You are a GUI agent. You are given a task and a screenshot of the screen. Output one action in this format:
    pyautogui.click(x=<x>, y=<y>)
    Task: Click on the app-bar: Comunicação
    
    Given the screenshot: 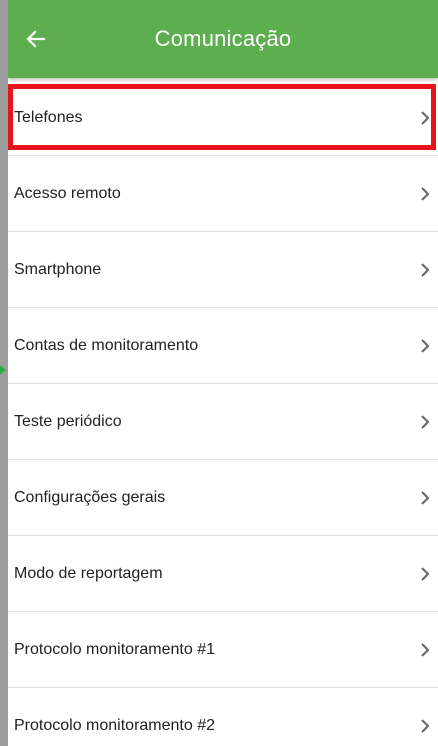 What is the action you would take?
    pyautogui.click(x=223, y=39)
    